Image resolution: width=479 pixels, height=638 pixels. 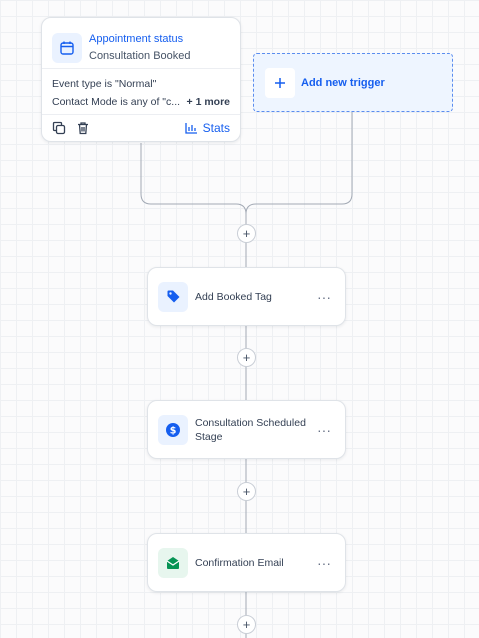 I want to click on action-node-add-booked-tag: Add Booked Tag ···, so click(x=246, y=296).